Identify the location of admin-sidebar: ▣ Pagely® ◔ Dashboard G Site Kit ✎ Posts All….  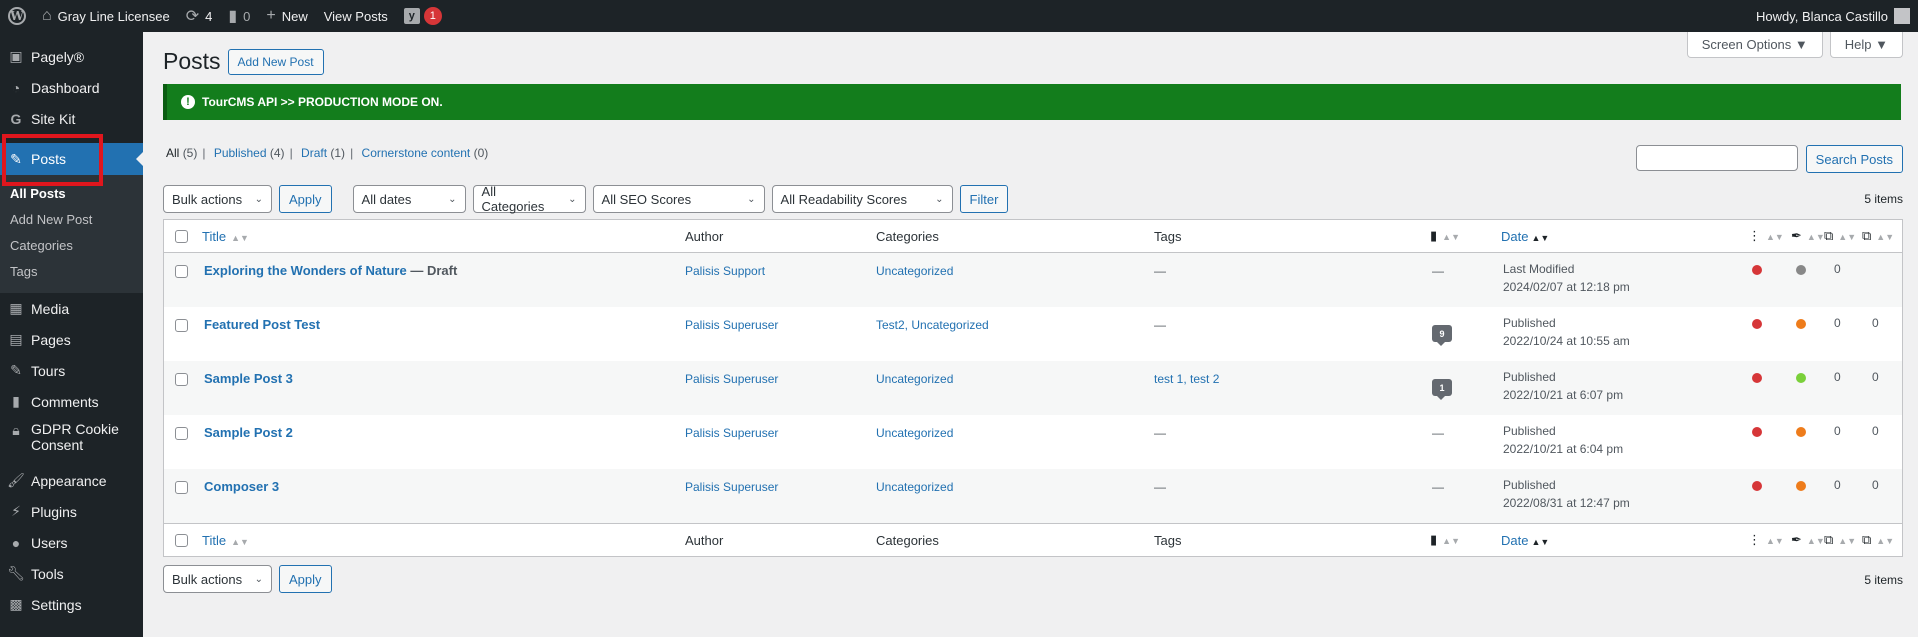
(71, 334).